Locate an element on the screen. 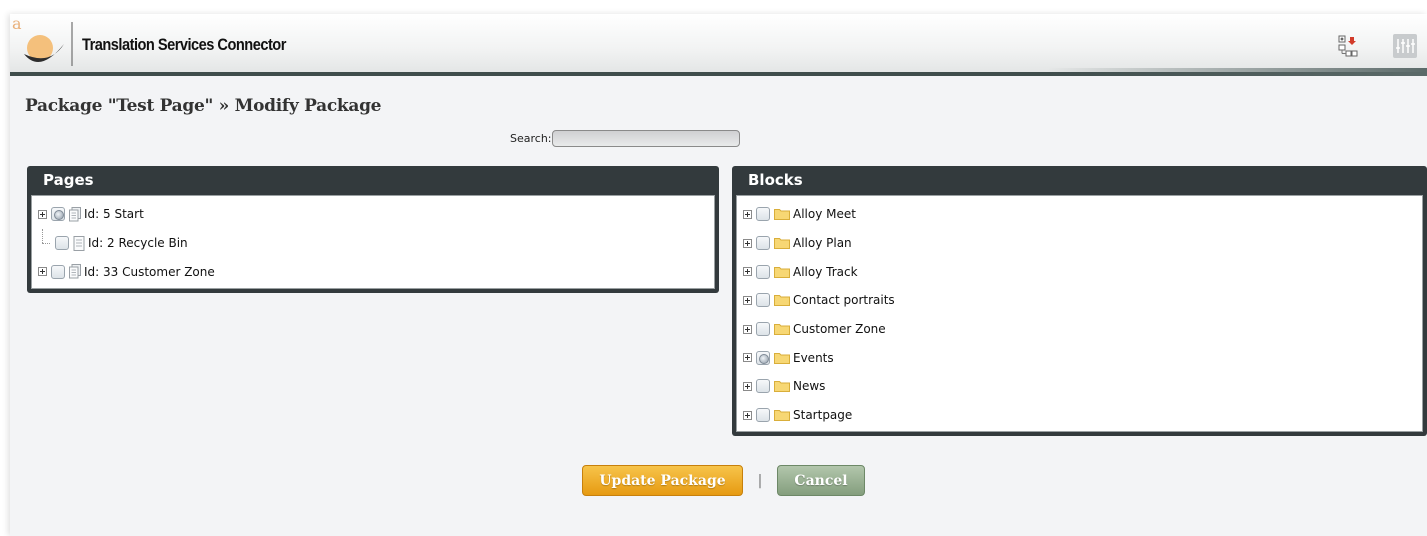 The height and width of the screenshot is (536, 1427). tree-item-folder: News is located at coordinates (1079, 386).